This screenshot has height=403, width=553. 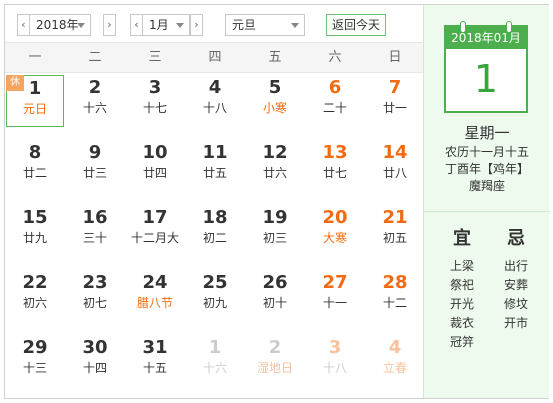 I want to click on day-number: 19, so click(x=275, y=217).